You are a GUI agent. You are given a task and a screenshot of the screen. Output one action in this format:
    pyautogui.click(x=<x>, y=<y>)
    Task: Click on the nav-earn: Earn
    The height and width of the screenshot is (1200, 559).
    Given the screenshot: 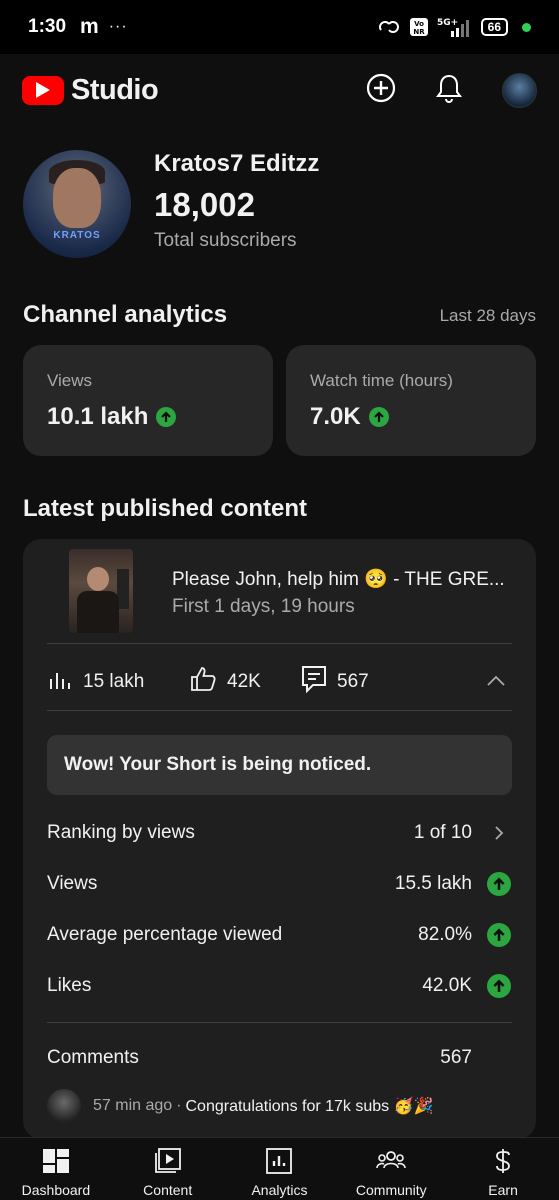 What is the action you would take?
    pyautogui.click(x=503, y=1169)
    